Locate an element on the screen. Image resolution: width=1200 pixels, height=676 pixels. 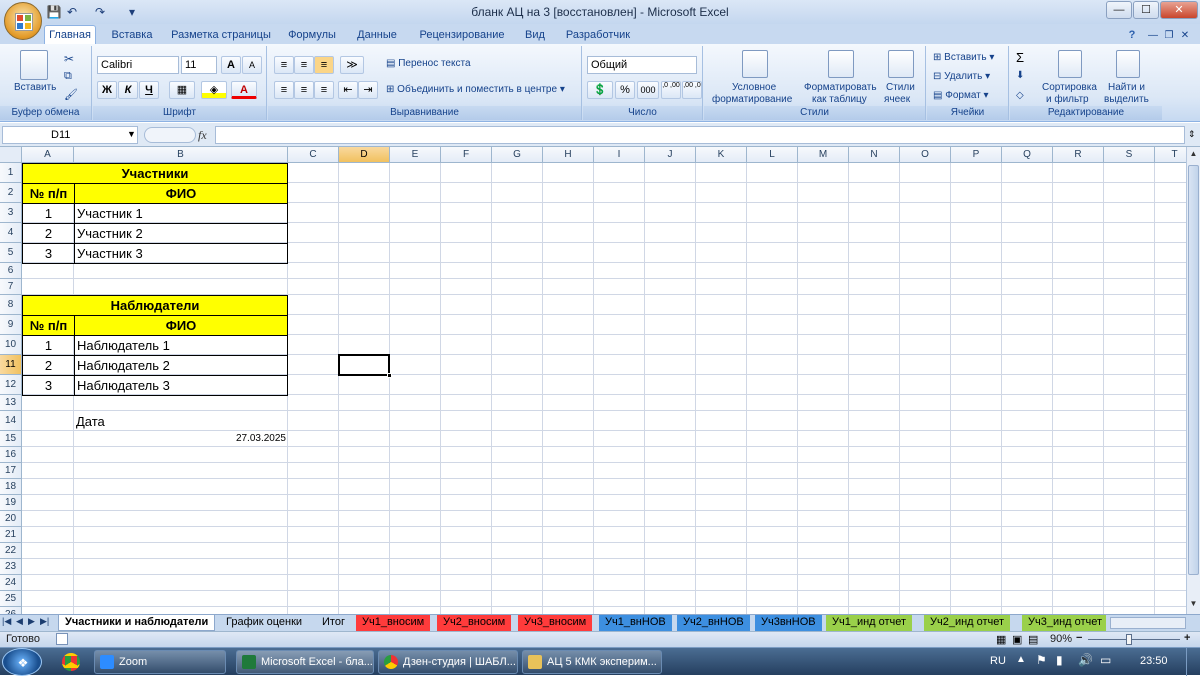
column-header: F is located at coordinates (466, 155).